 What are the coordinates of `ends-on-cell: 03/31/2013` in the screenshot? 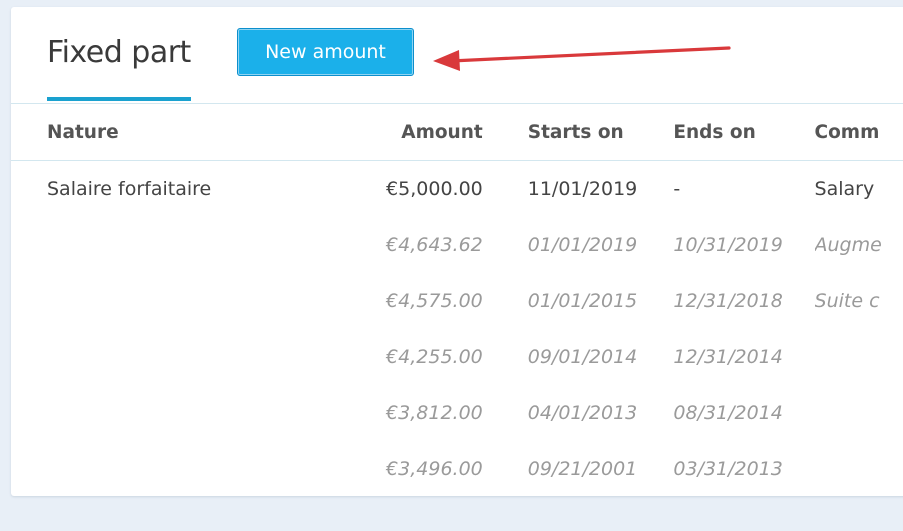 It's located at (728, 469).